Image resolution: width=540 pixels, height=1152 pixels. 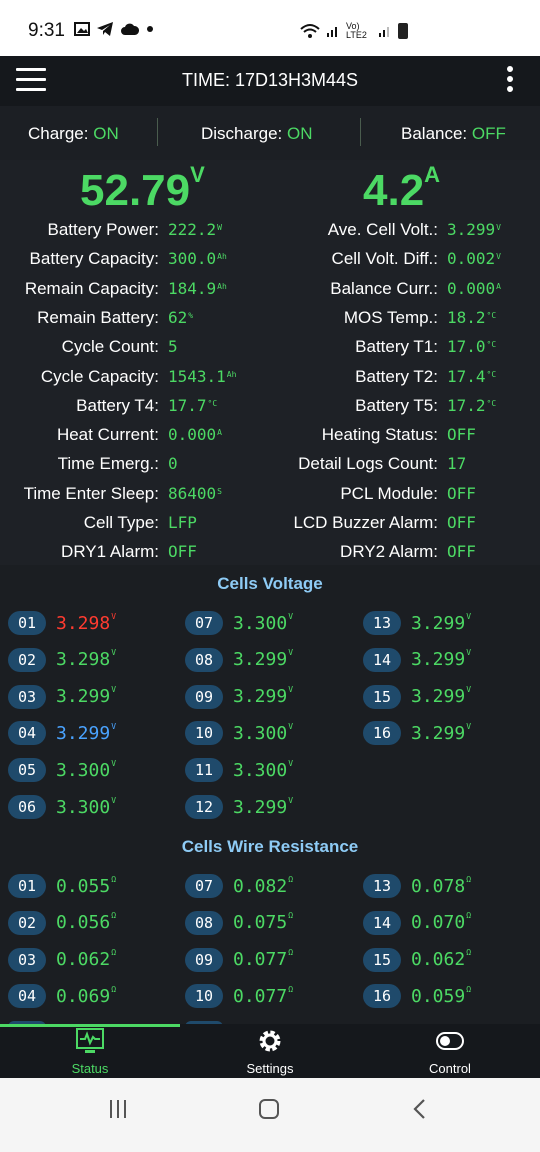 What do you see at coordinates (62, 660) in the screenshot?
I see `cell-item: 02 3.298V` at bounding box center [62, 660].